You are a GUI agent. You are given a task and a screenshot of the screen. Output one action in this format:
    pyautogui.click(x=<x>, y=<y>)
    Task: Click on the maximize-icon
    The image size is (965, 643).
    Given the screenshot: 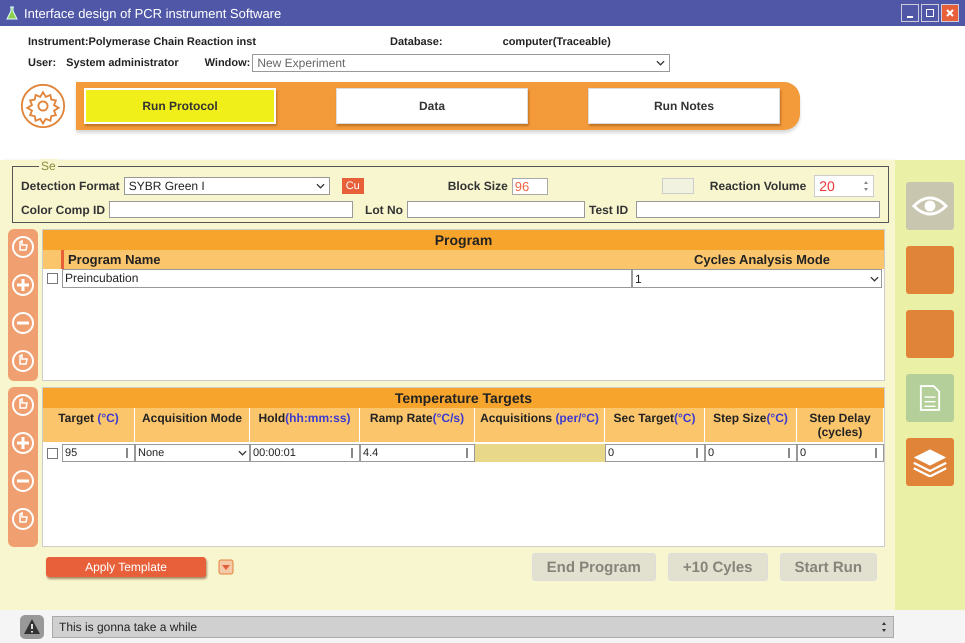 What is the action you would take?
    pyautogui.click(x=930, y=13)
    